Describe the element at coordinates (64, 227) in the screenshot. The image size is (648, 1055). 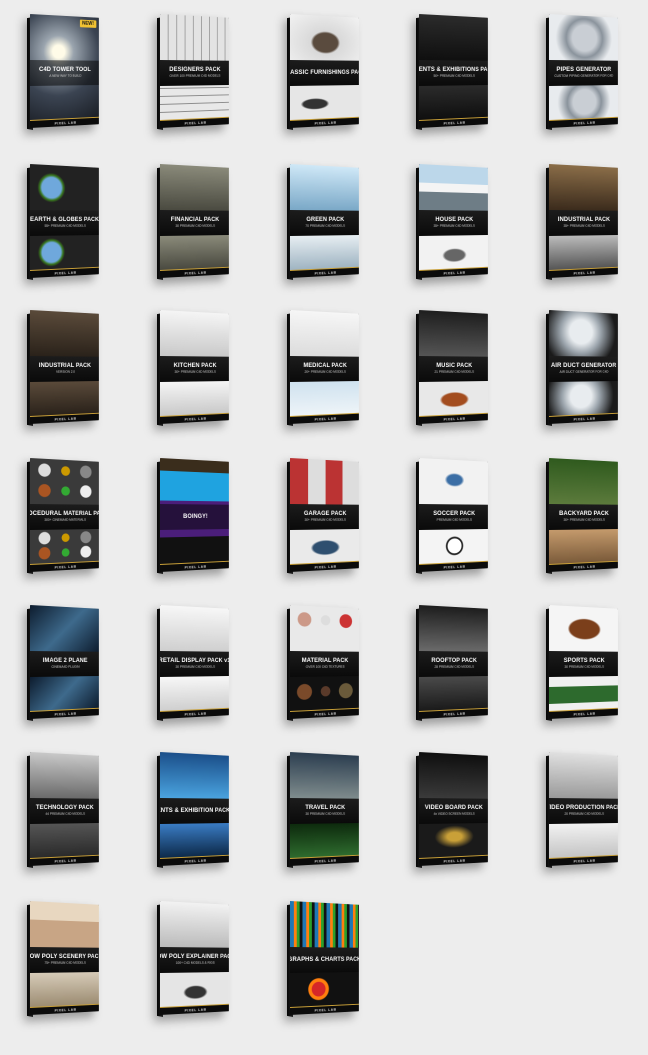
I see `product-subtitle: 55+ PREMIUM C4D MODELS` at that location.